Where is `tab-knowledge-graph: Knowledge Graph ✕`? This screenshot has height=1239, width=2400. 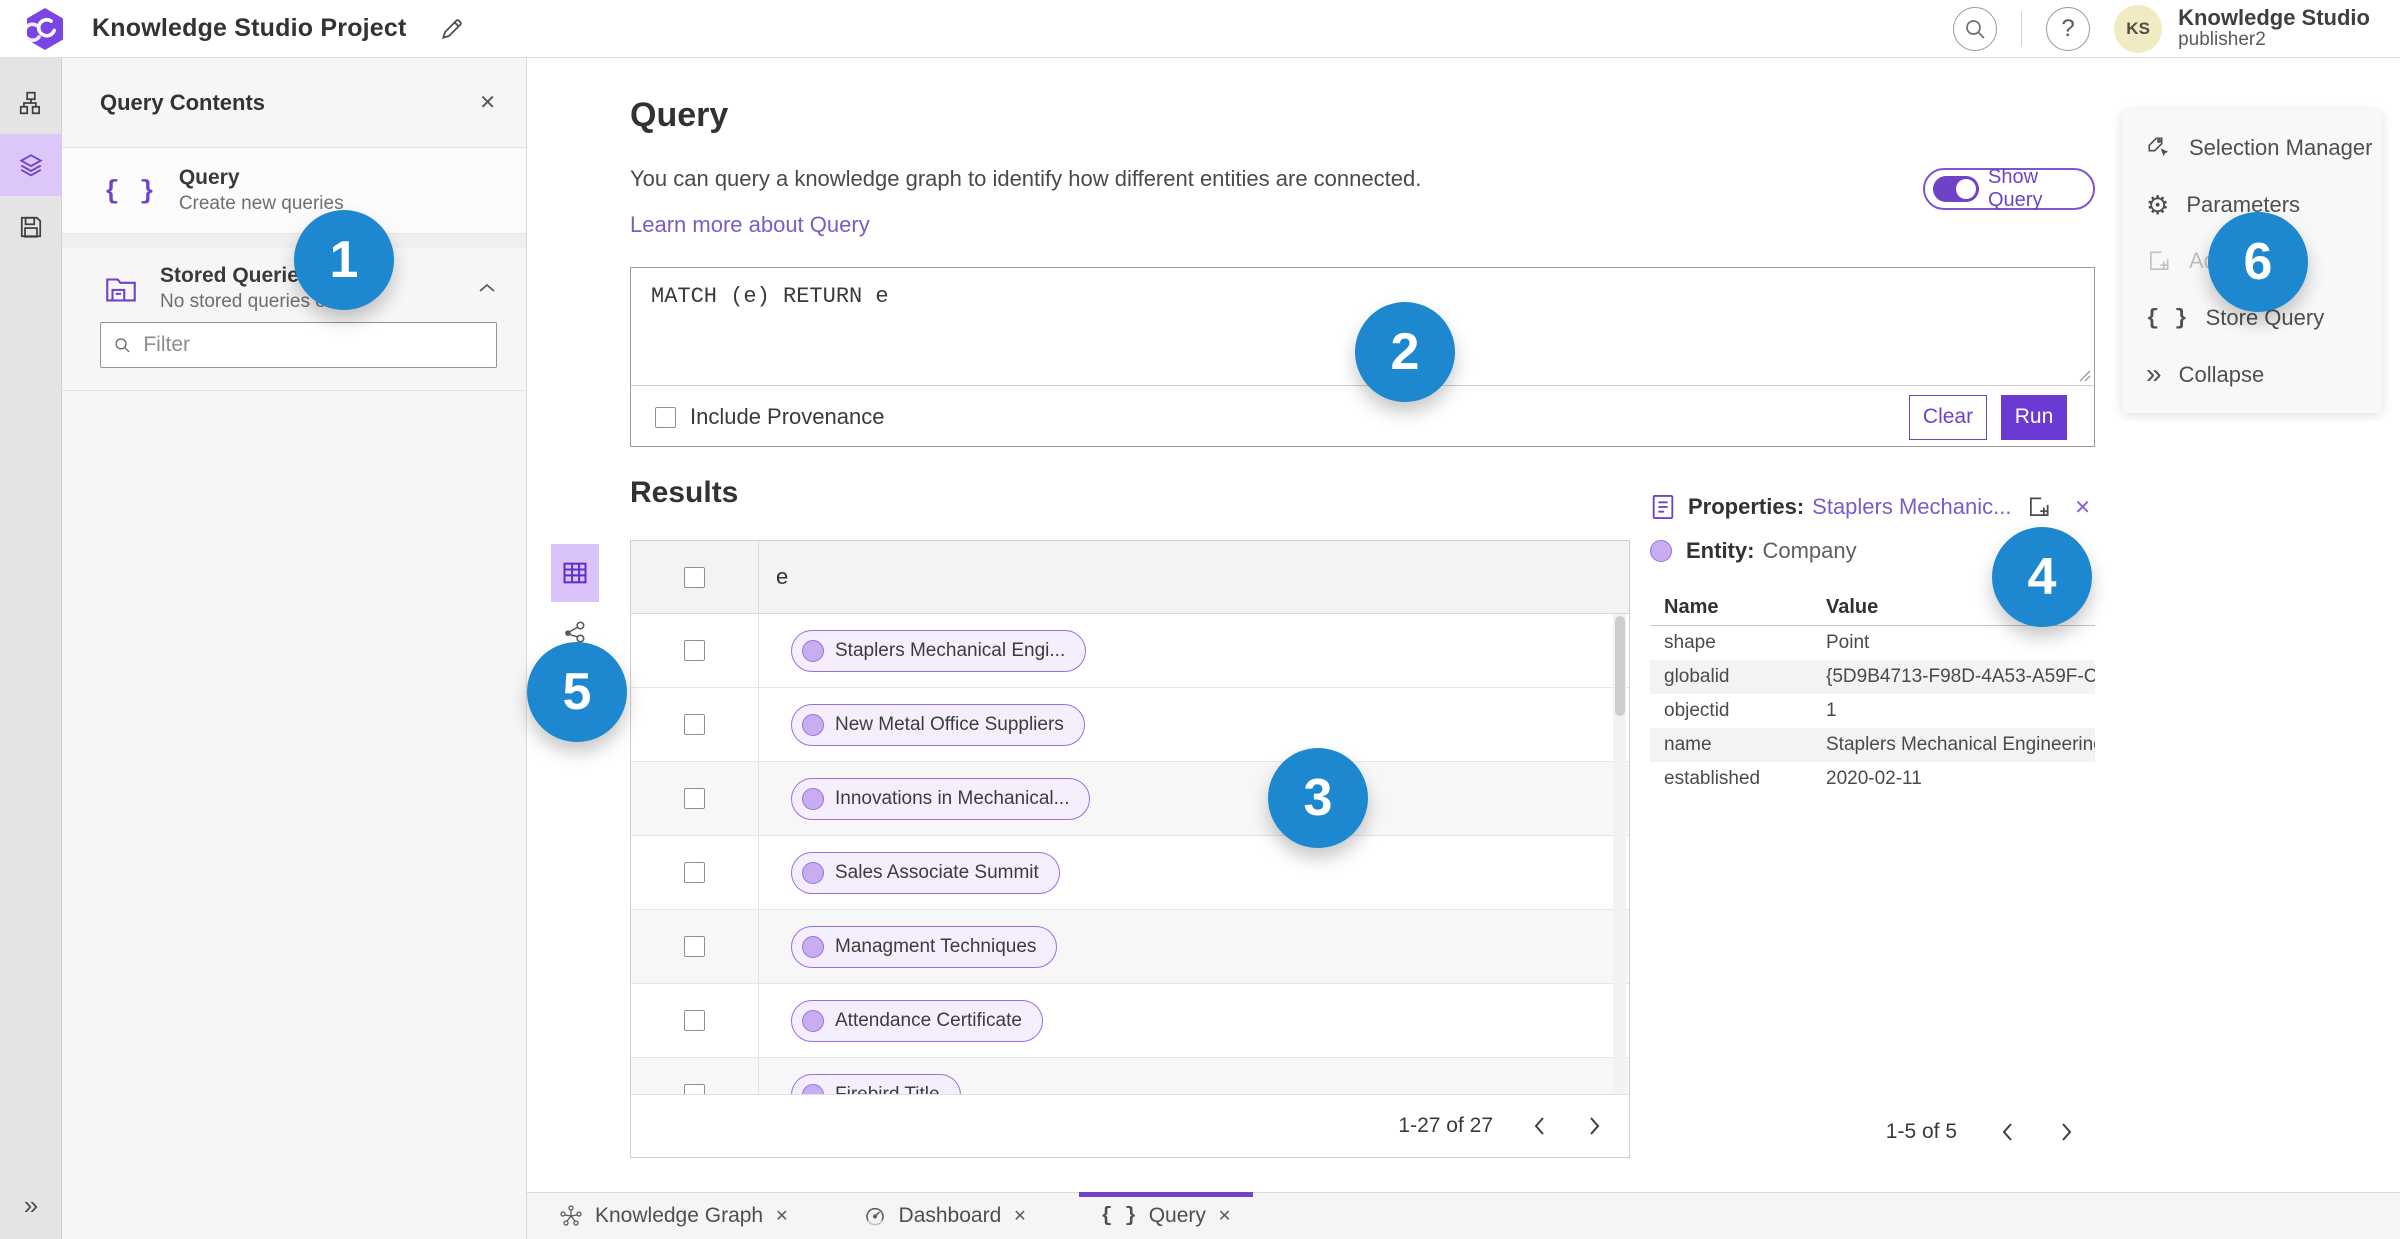 tab-knowledge-graph: Knowledge Graph ✕ is located at coordinates (674, 1216).